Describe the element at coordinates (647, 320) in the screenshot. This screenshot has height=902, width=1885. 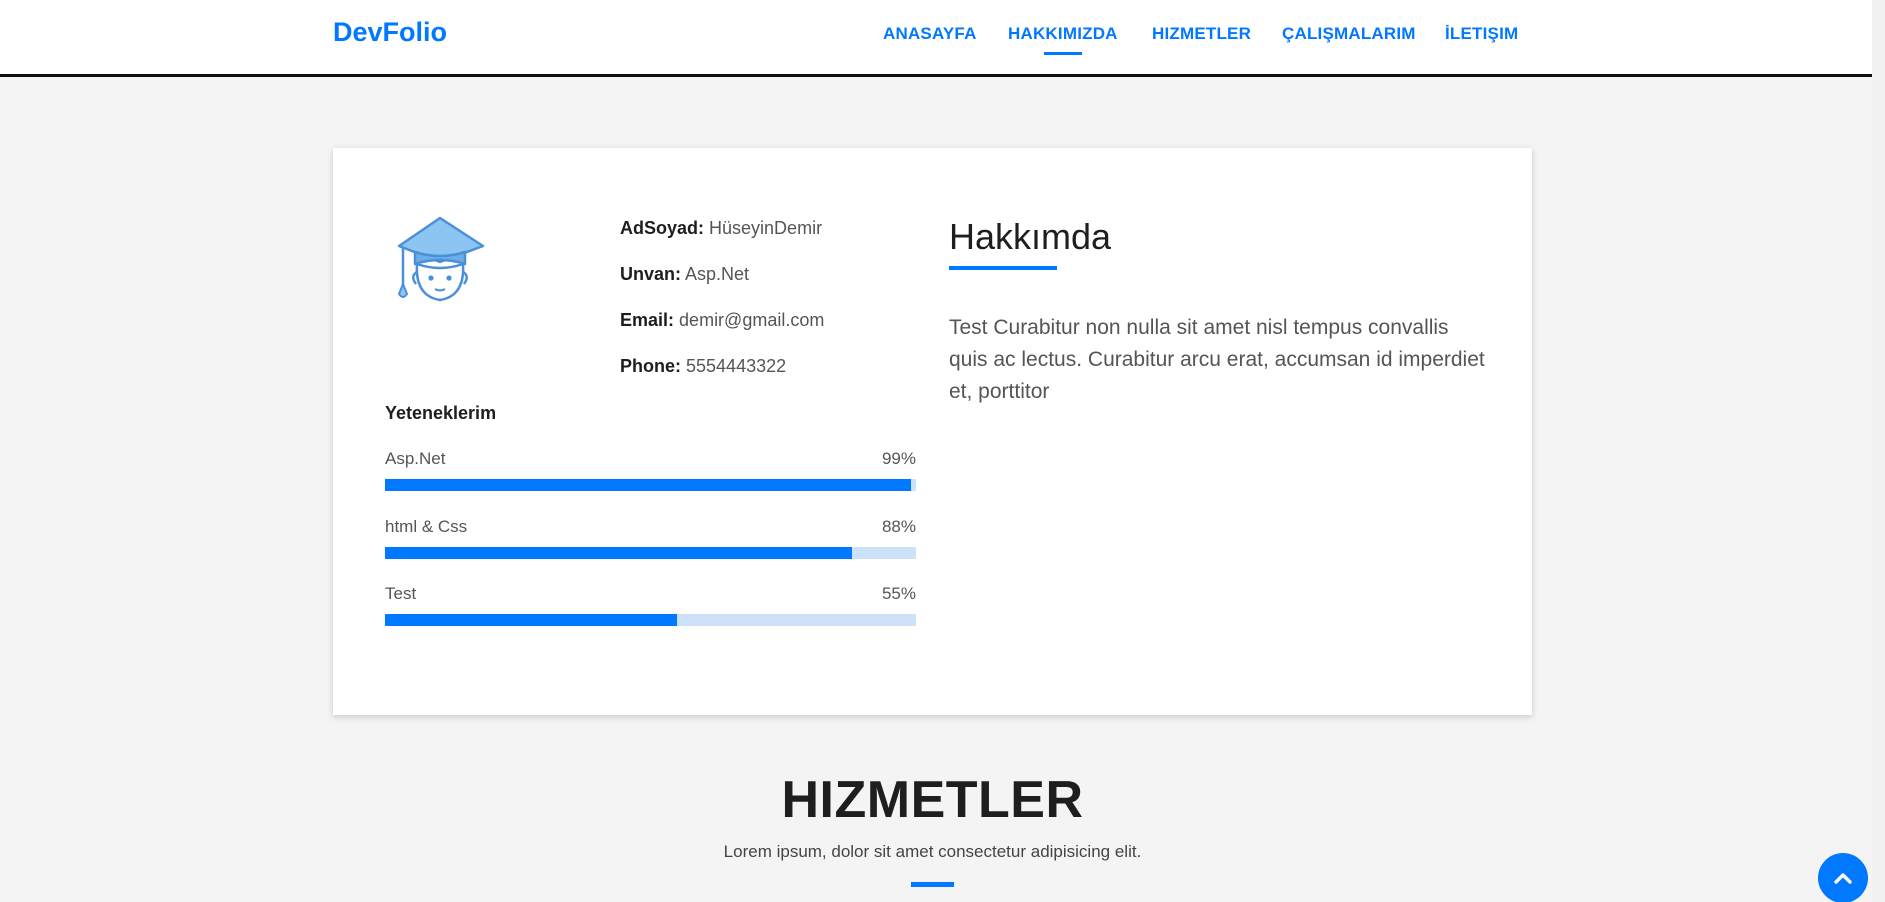
I see `profile-email-label: Email:` at that location.